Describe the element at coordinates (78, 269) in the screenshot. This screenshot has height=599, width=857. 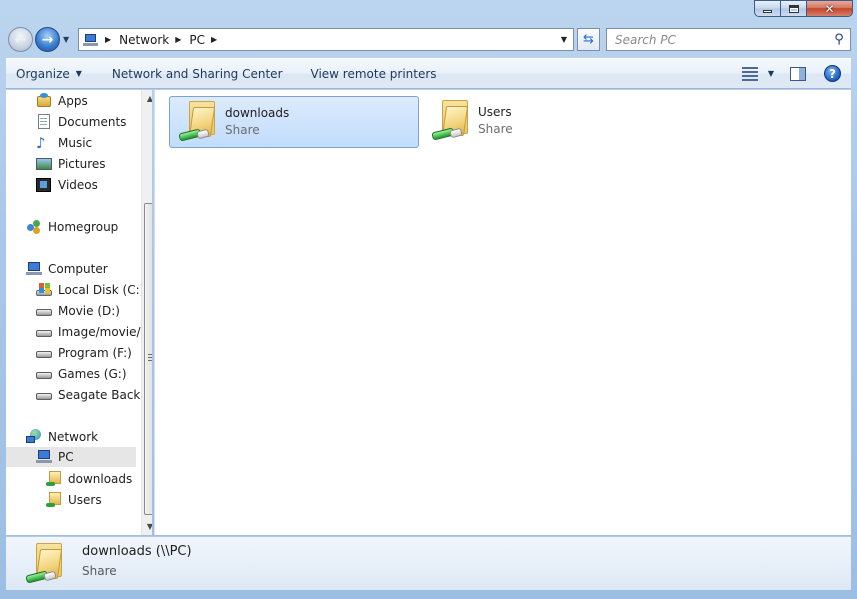
I see `sidebar-item-label: Computer` at that location.